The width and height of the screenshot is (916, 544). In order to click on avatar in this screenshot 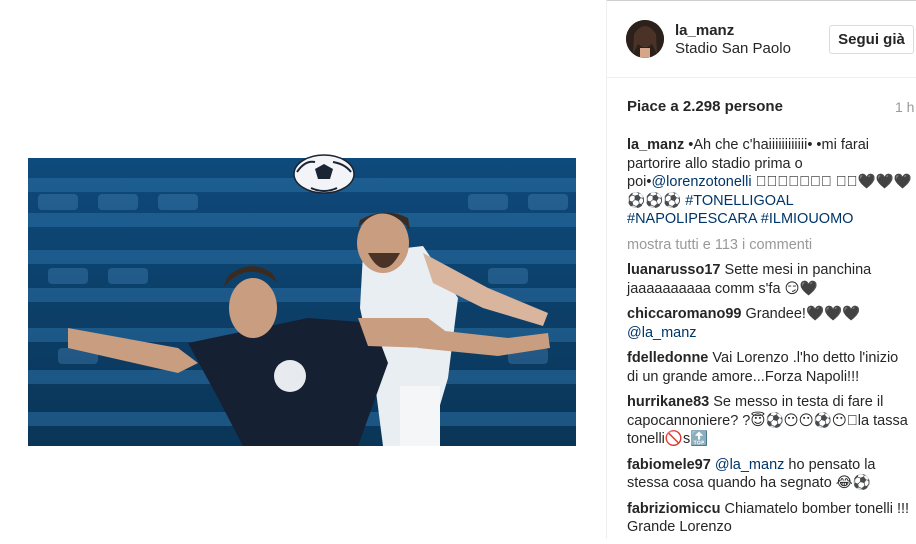, I will do `click(645, 39)`.